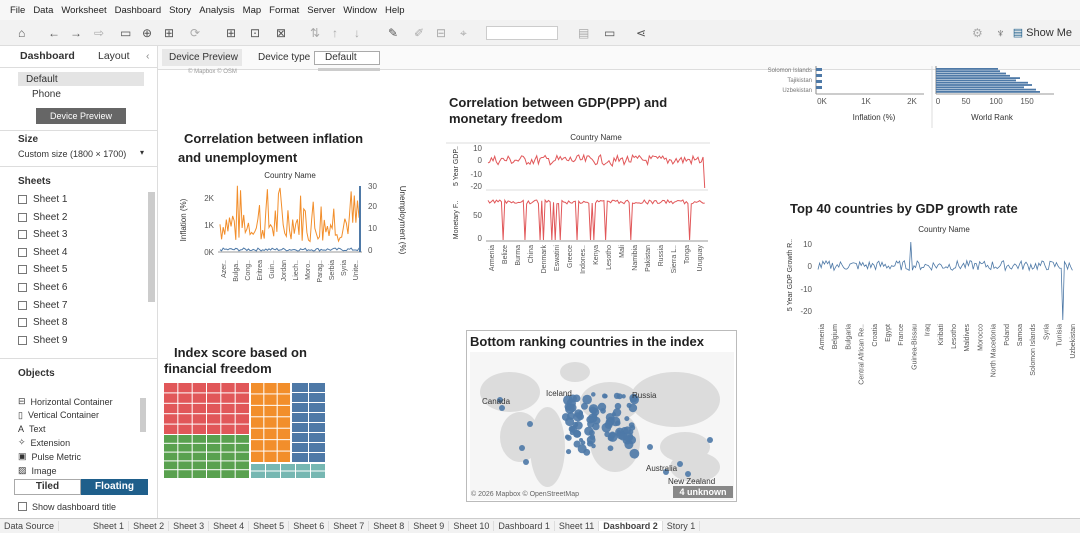 The image size is (1080, 533). What do you see at coordinates (682, 526) in the screenshot?
I see `tab-story-1: Story 1` at bounding box center [682, 526].